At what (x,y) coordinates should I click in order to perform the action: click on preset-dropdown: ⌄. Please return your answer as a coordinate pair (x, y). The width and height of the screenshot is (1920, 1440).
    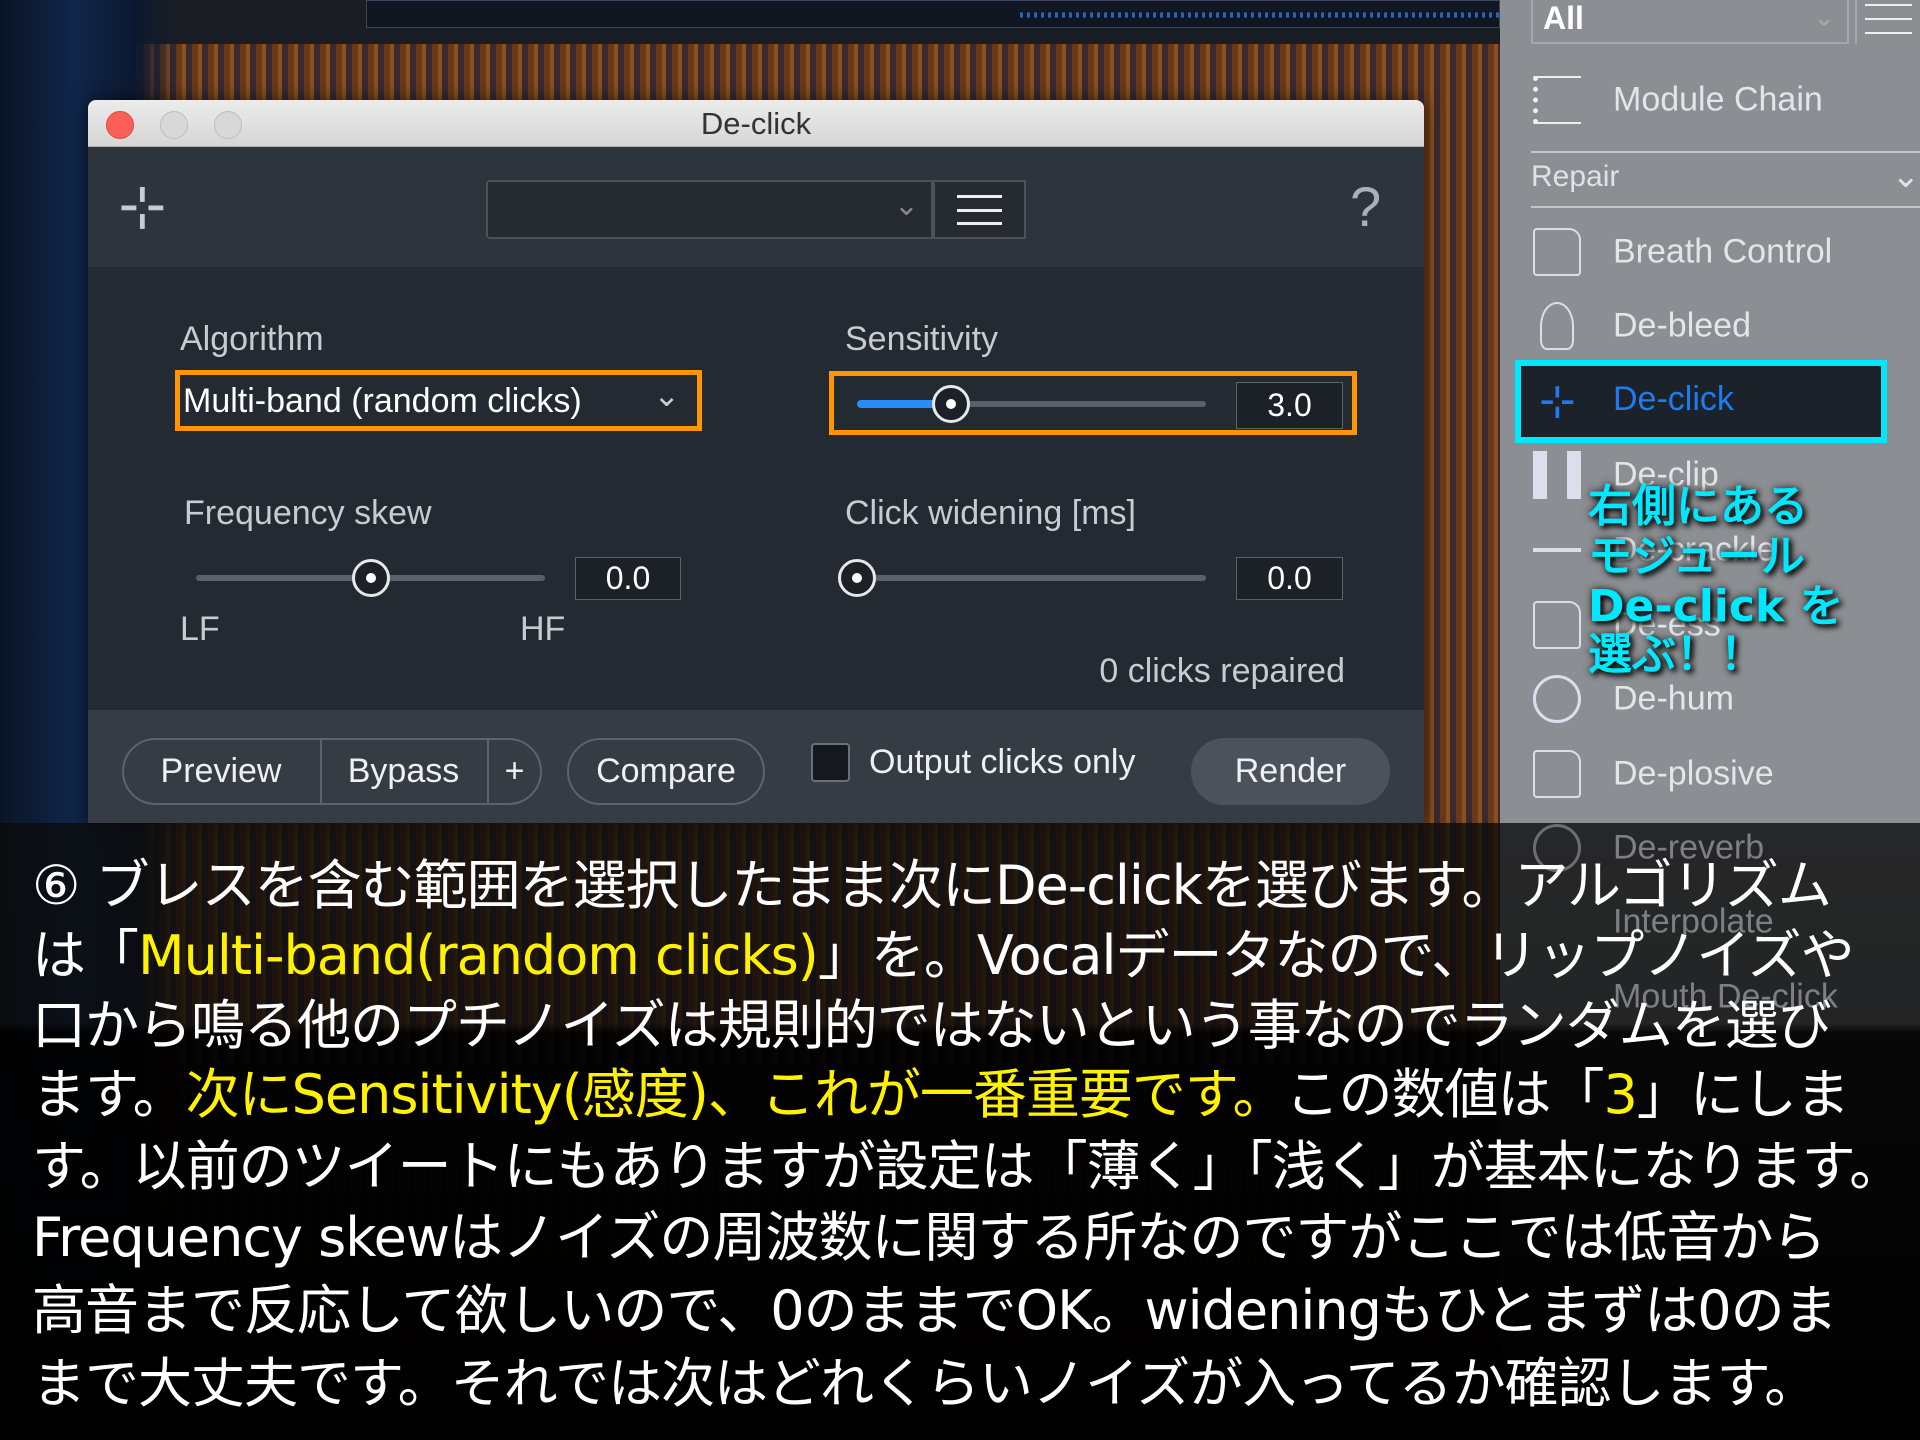
    Looking at the image, I should click on (709, 209).